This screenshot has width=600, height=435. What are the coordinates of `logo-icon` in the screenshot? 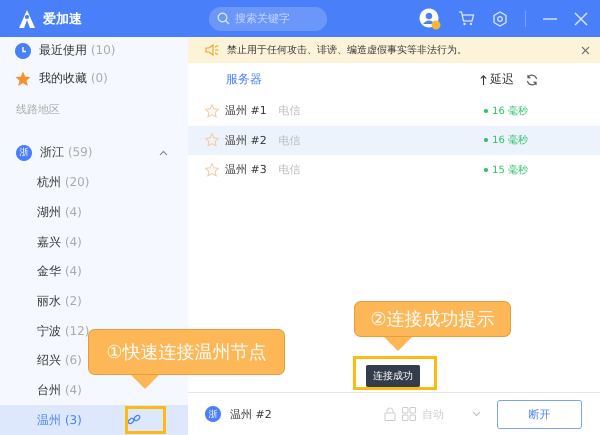 It's located at (27, 18).